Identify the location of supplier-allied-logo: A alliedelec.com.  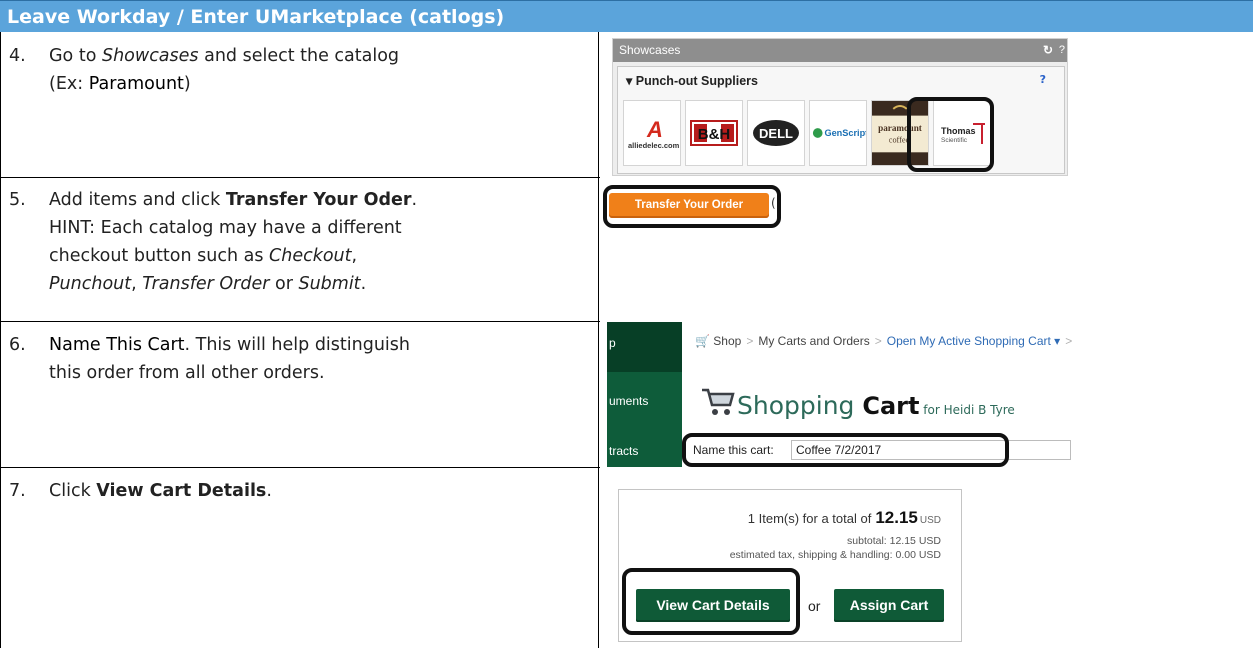
(652, 133).